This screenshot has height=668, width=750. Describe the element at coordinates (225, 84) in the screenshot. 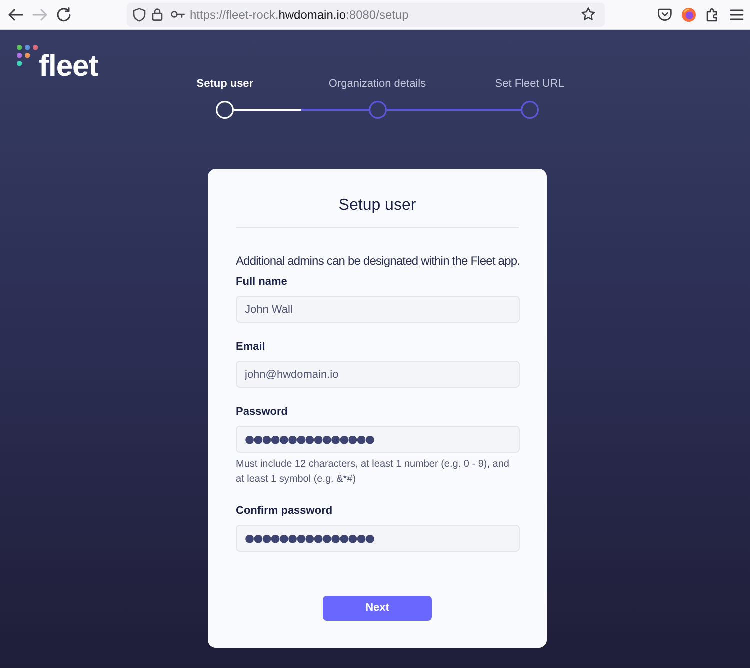

I see `step-label: Setup user` at that location.